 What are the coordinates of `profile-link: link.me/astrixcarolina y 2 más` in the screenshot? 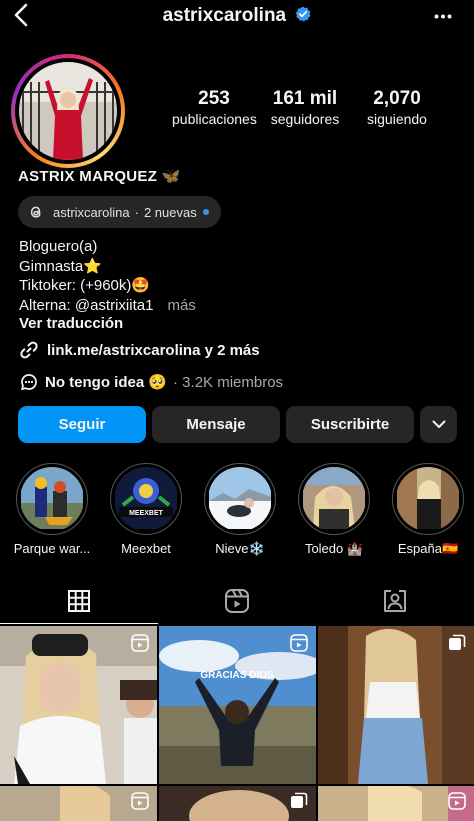 It's located at (139, 350).